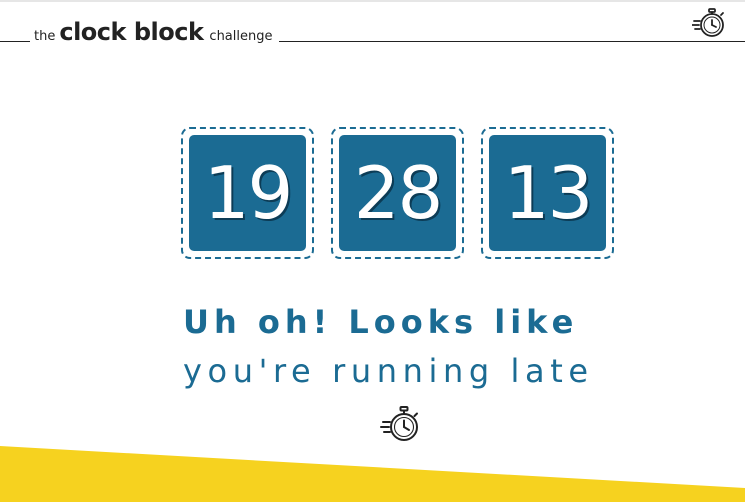  I want to click on seconds-block: 13, so click(547, 193).